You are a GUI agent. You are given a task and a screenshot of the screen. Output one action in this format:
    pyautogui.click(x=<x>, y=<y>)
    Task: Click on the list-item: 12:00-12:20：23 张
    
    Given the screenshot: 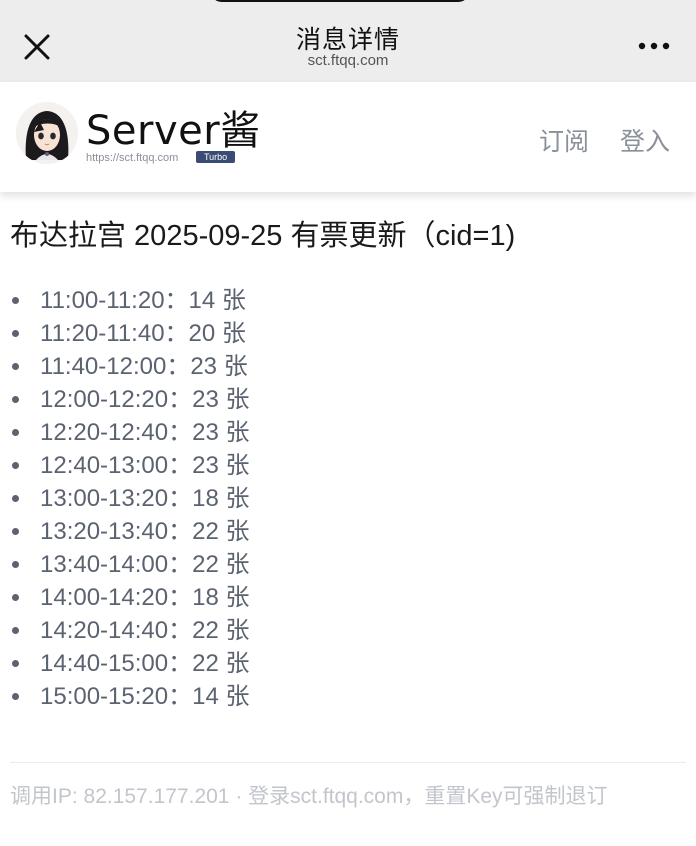 What is the action you would take?
    pyautogui.click(x=124, y=399)
    